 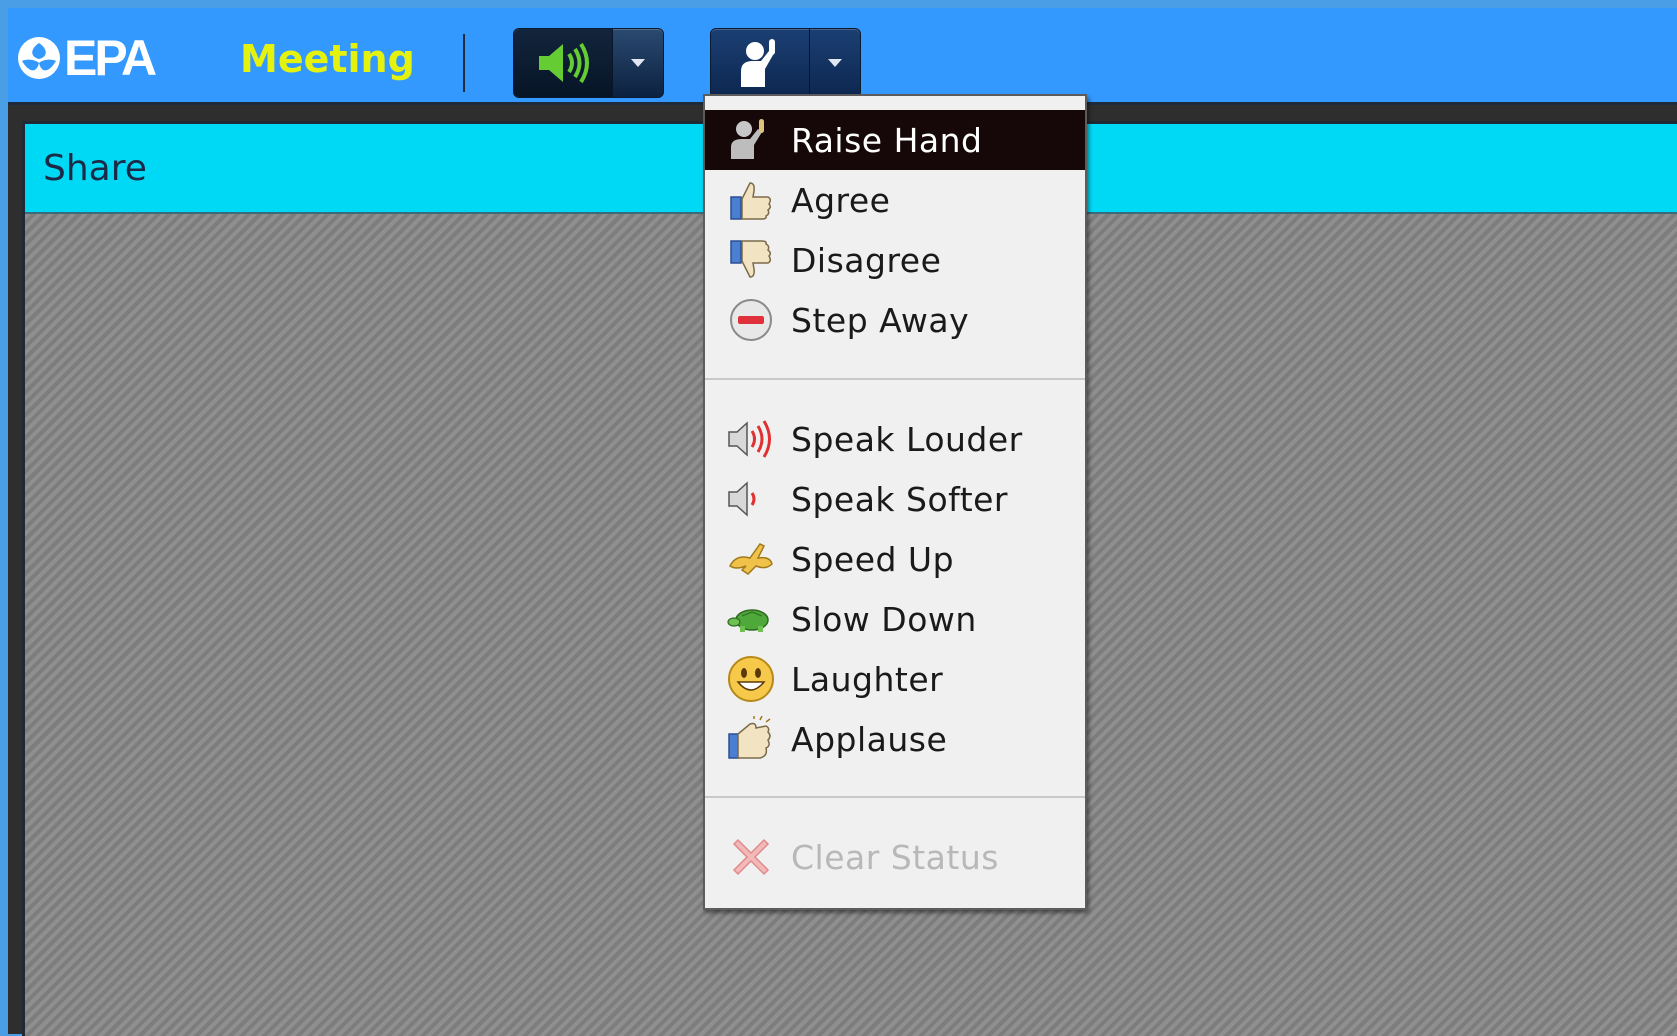 I want to click on share-pod-title: Share, so click(x=95, y=168).